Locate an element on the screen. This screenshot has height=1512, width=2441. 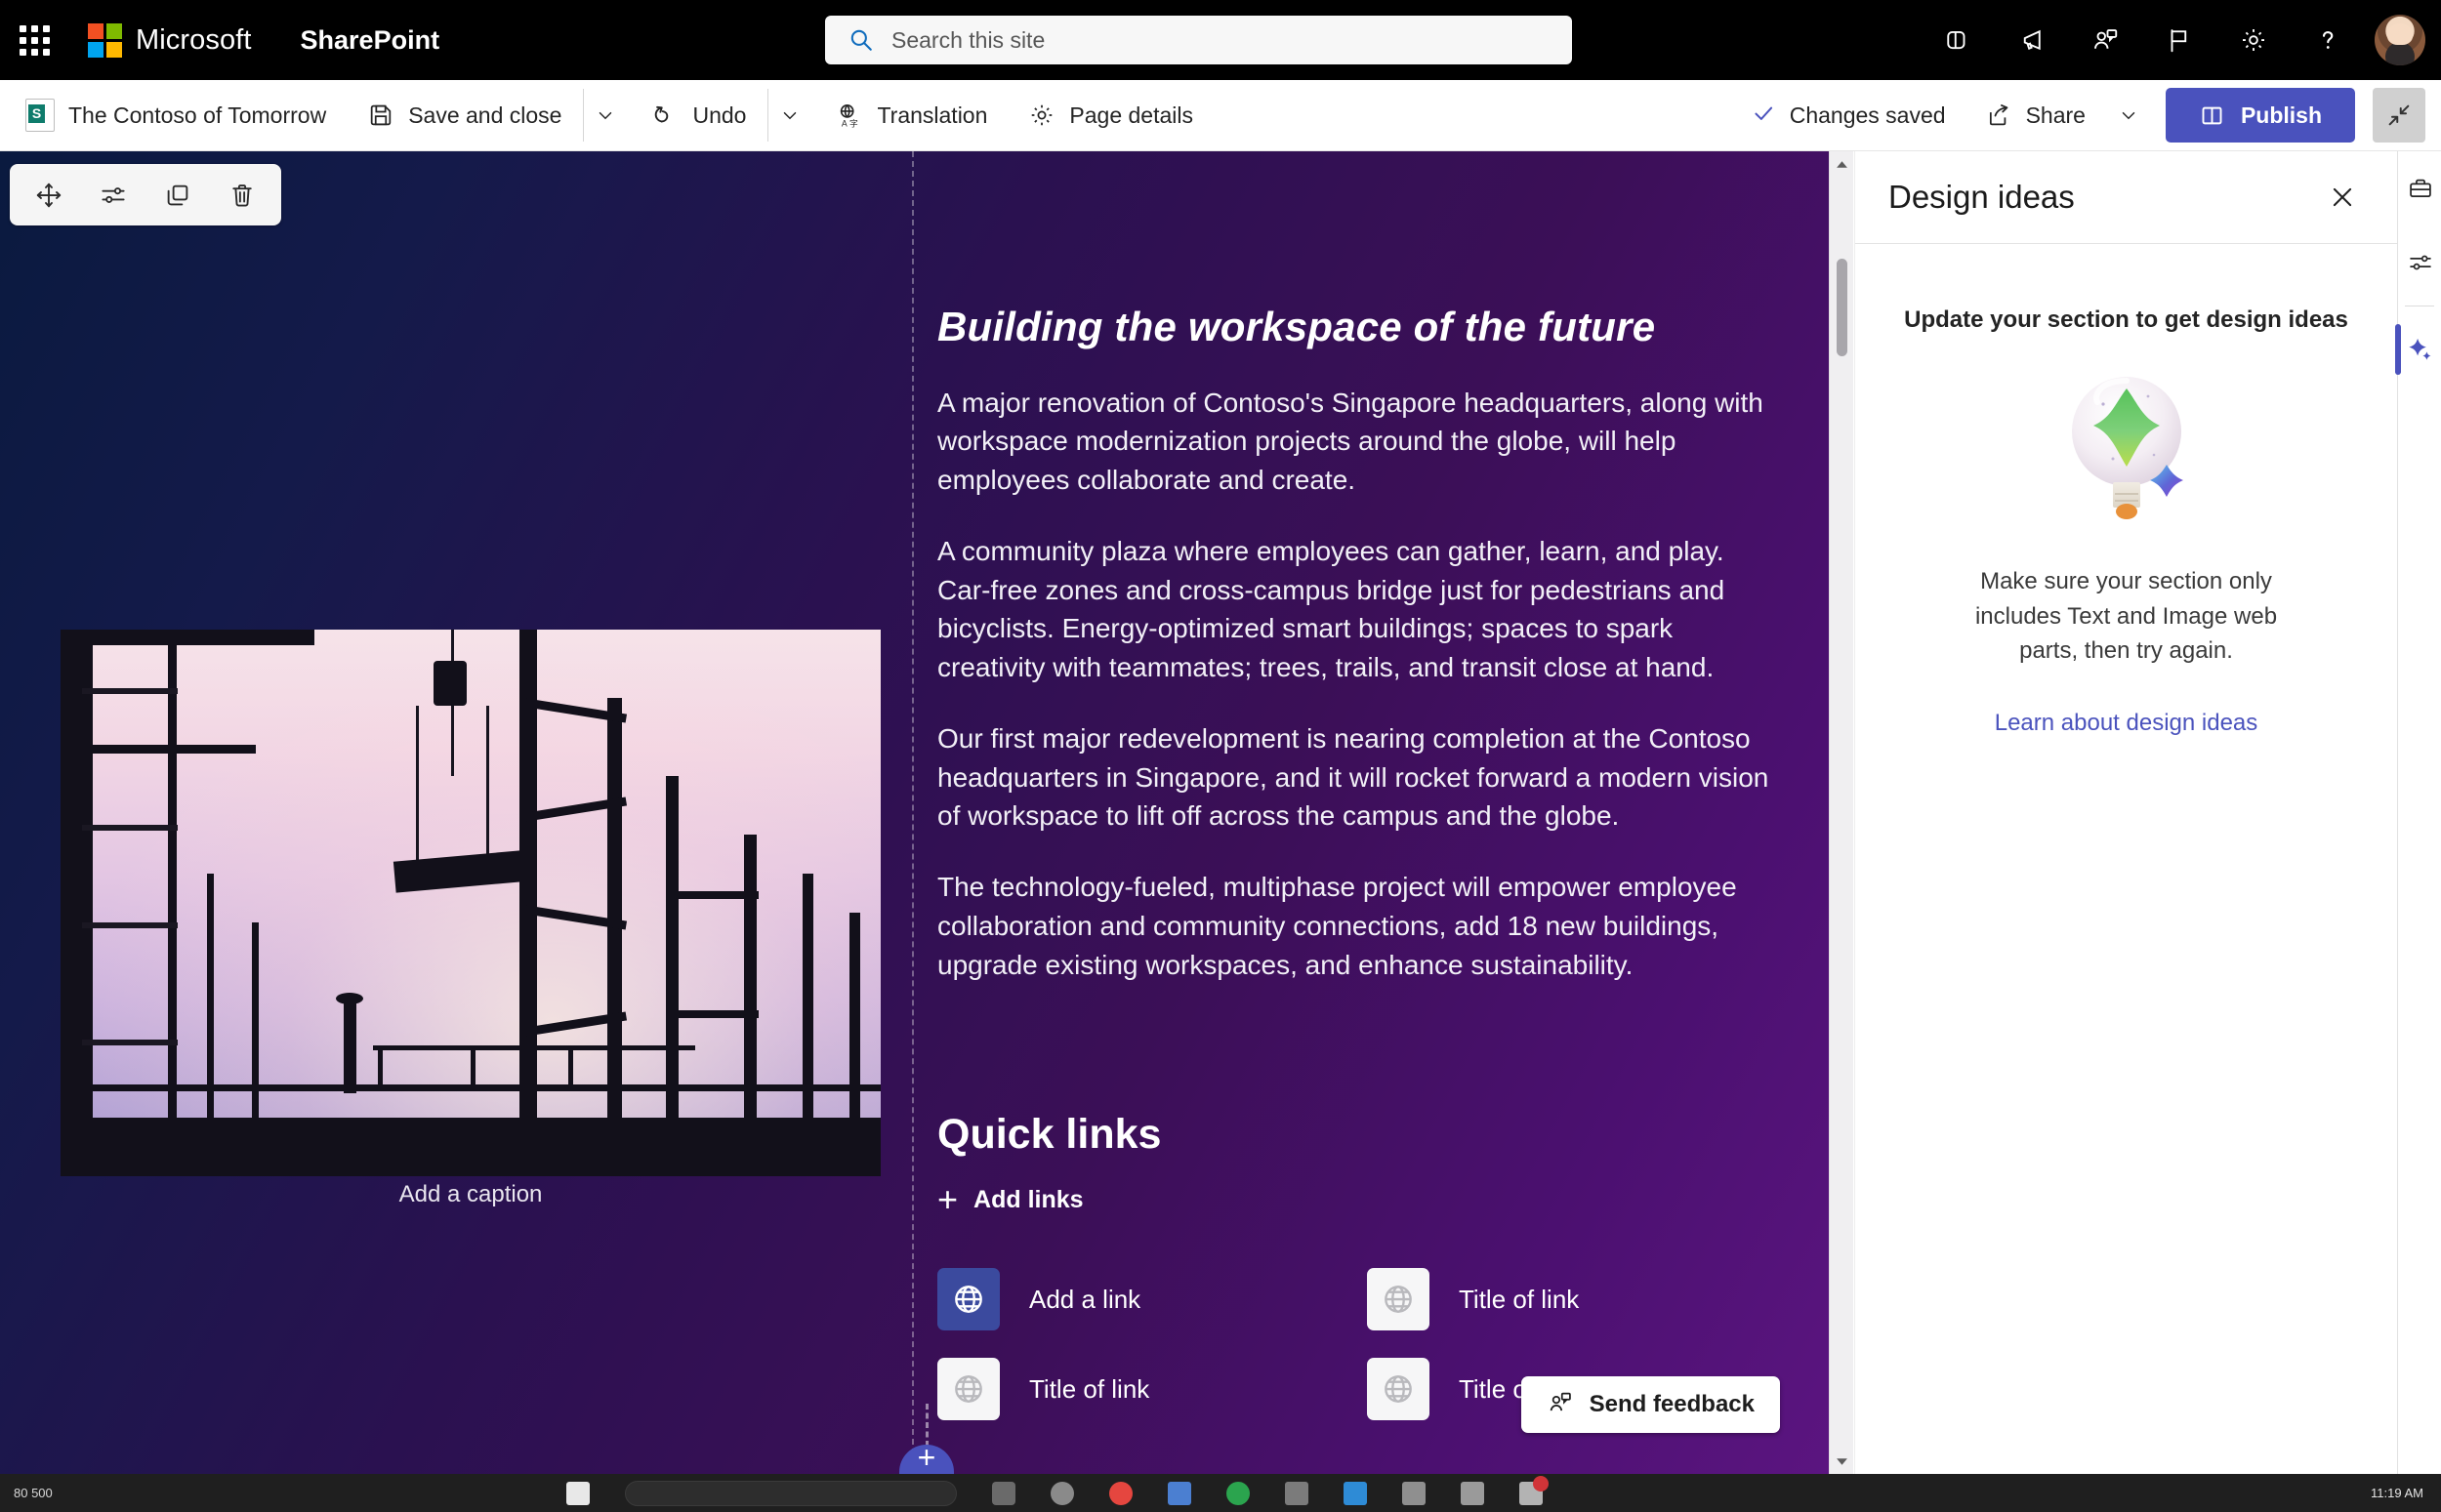
editor-right-rail is located at coordinates (2418, 812).